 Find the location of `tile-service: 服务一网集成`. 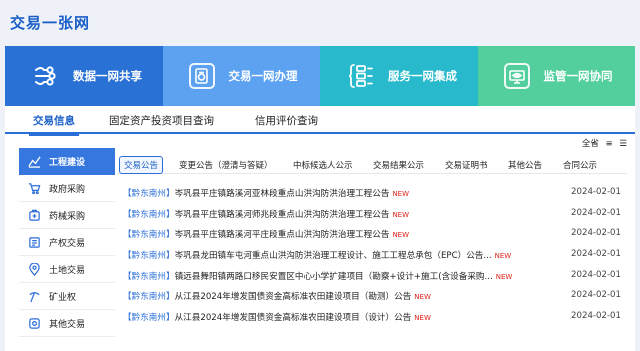

tile-service: 服务一网集成 is located at coordinates (399, 76).